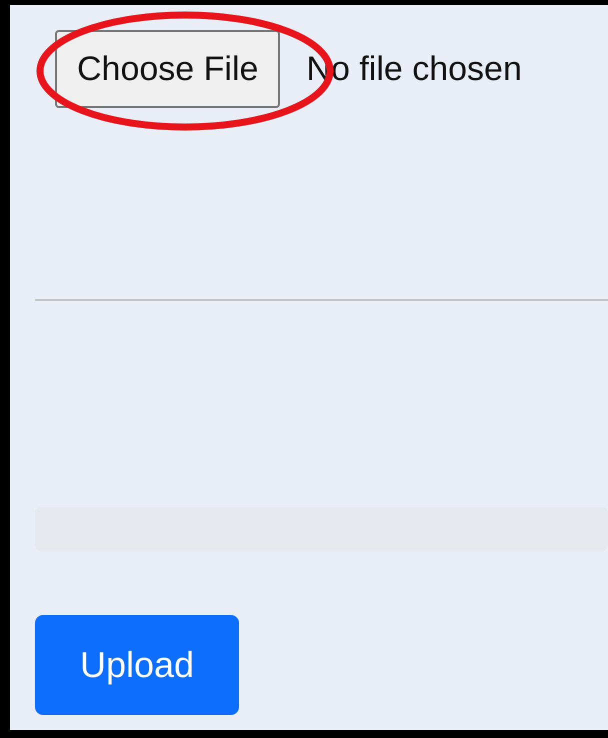 The height and width of the screenshot is (738, 608). Describe the element at coordinates (137, 665) in the screenshot. I see `upload-button: Upload` at that location.